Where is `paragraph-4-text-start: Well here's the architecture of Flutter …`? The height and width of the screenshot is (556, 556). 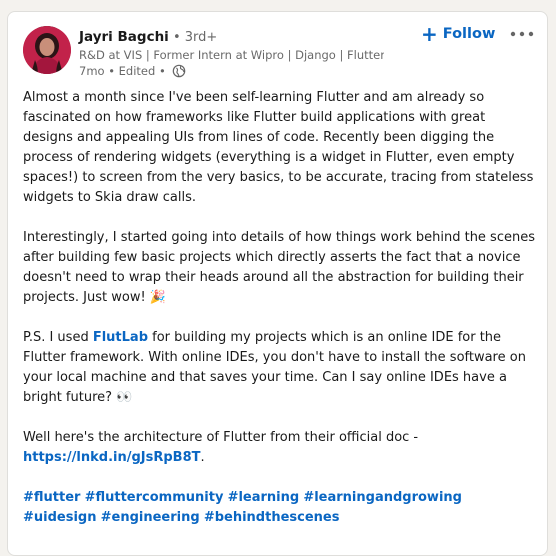 paragraph-4-text-start: Well here's the architecture of Flutter … is located at coordinates (221, 437).